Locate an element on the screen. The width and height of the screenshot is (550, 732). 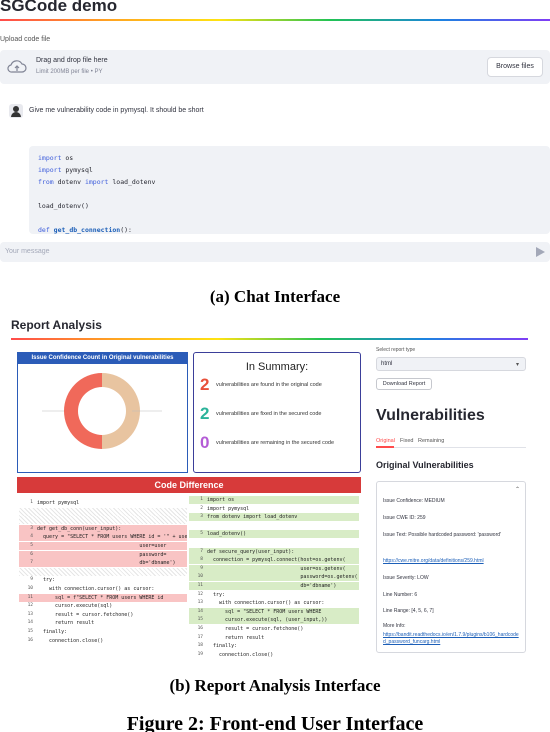
diff-line-text: def secure_query(user_input): is located at coordinates (251, 551).